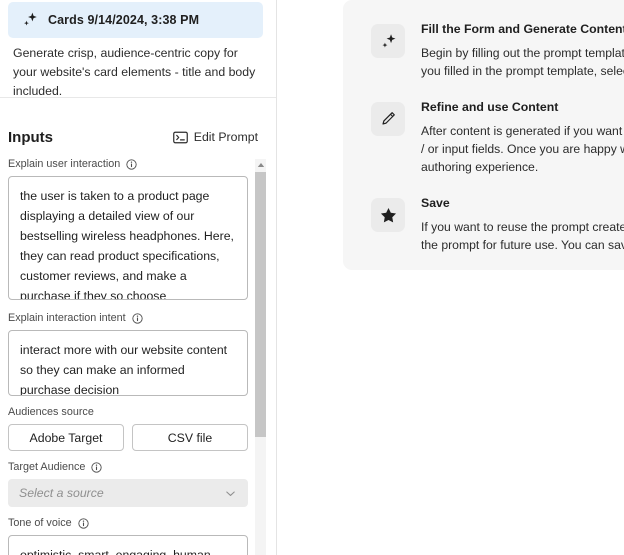 This screenshot has width=624, height=555. Describe the element at coordinates (522, 29) in the screenshot. I see `help-card-title: Fill the Form and Generate Content` at that location.